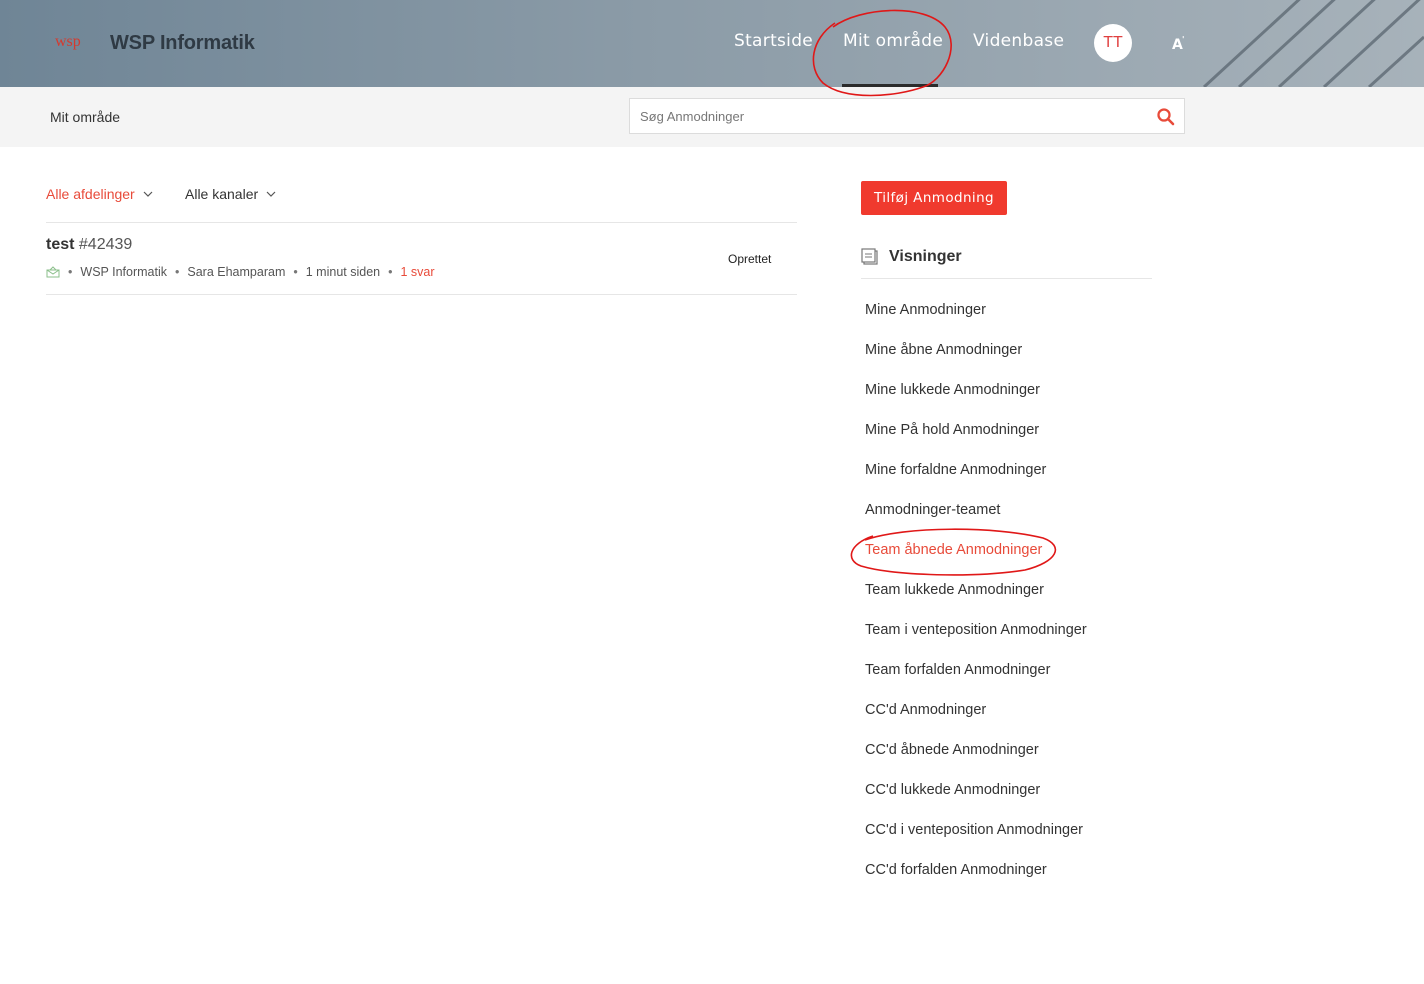 The width and height of the screenshot is (1424, 984). Describe the element at coordinates (105, 244) in the screenshot. I see `ticket-number: #42439` at that location.